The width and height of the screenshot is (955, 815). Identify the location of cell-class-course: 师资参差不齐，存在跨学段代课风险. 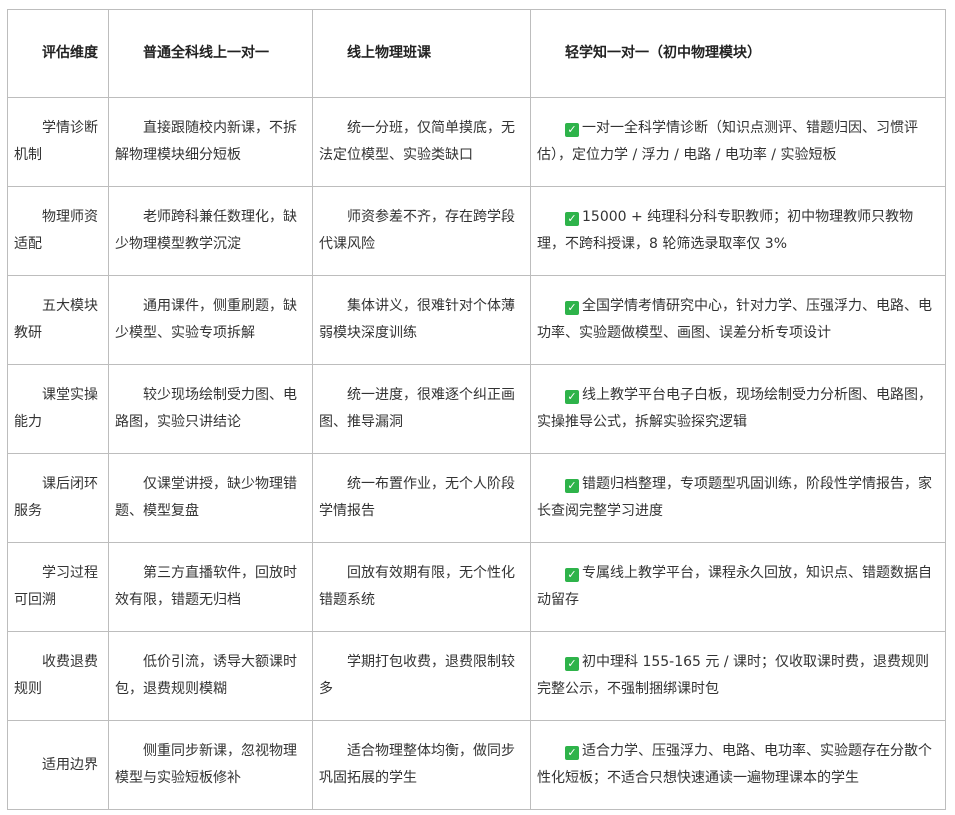
(421, 231).